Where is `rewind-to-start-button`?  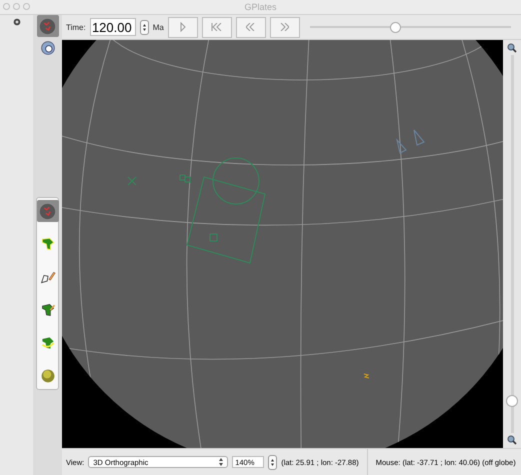 rewind-to-start-button is located at coordinates (217, 27).